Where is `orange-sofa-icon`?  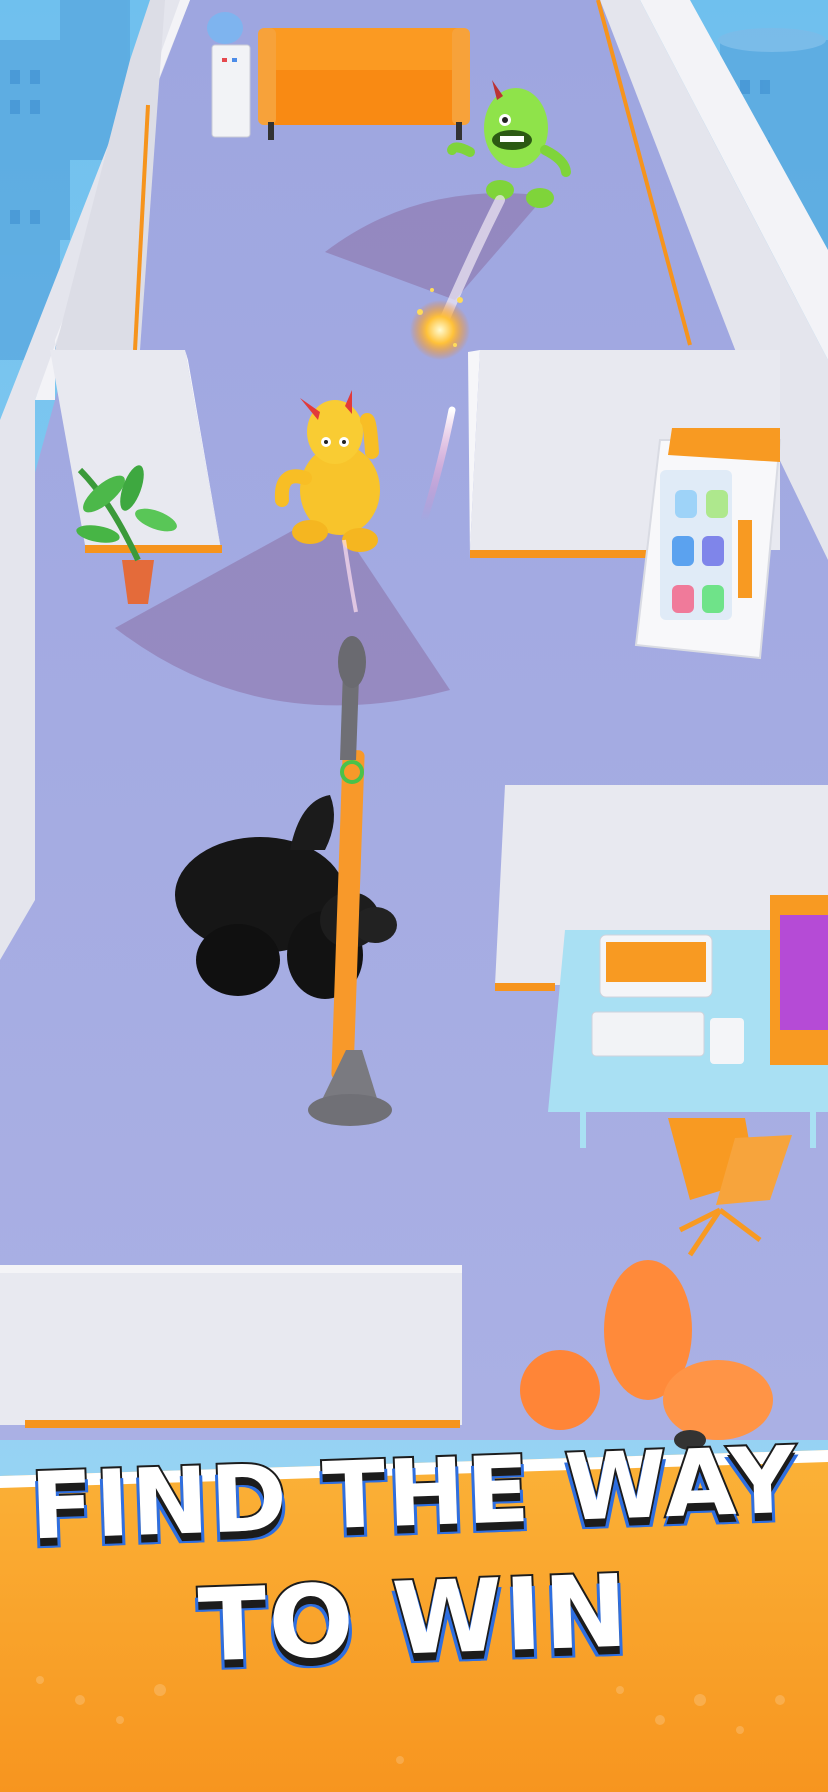 orange-sofa-icon is located at coordinates (364, 84).